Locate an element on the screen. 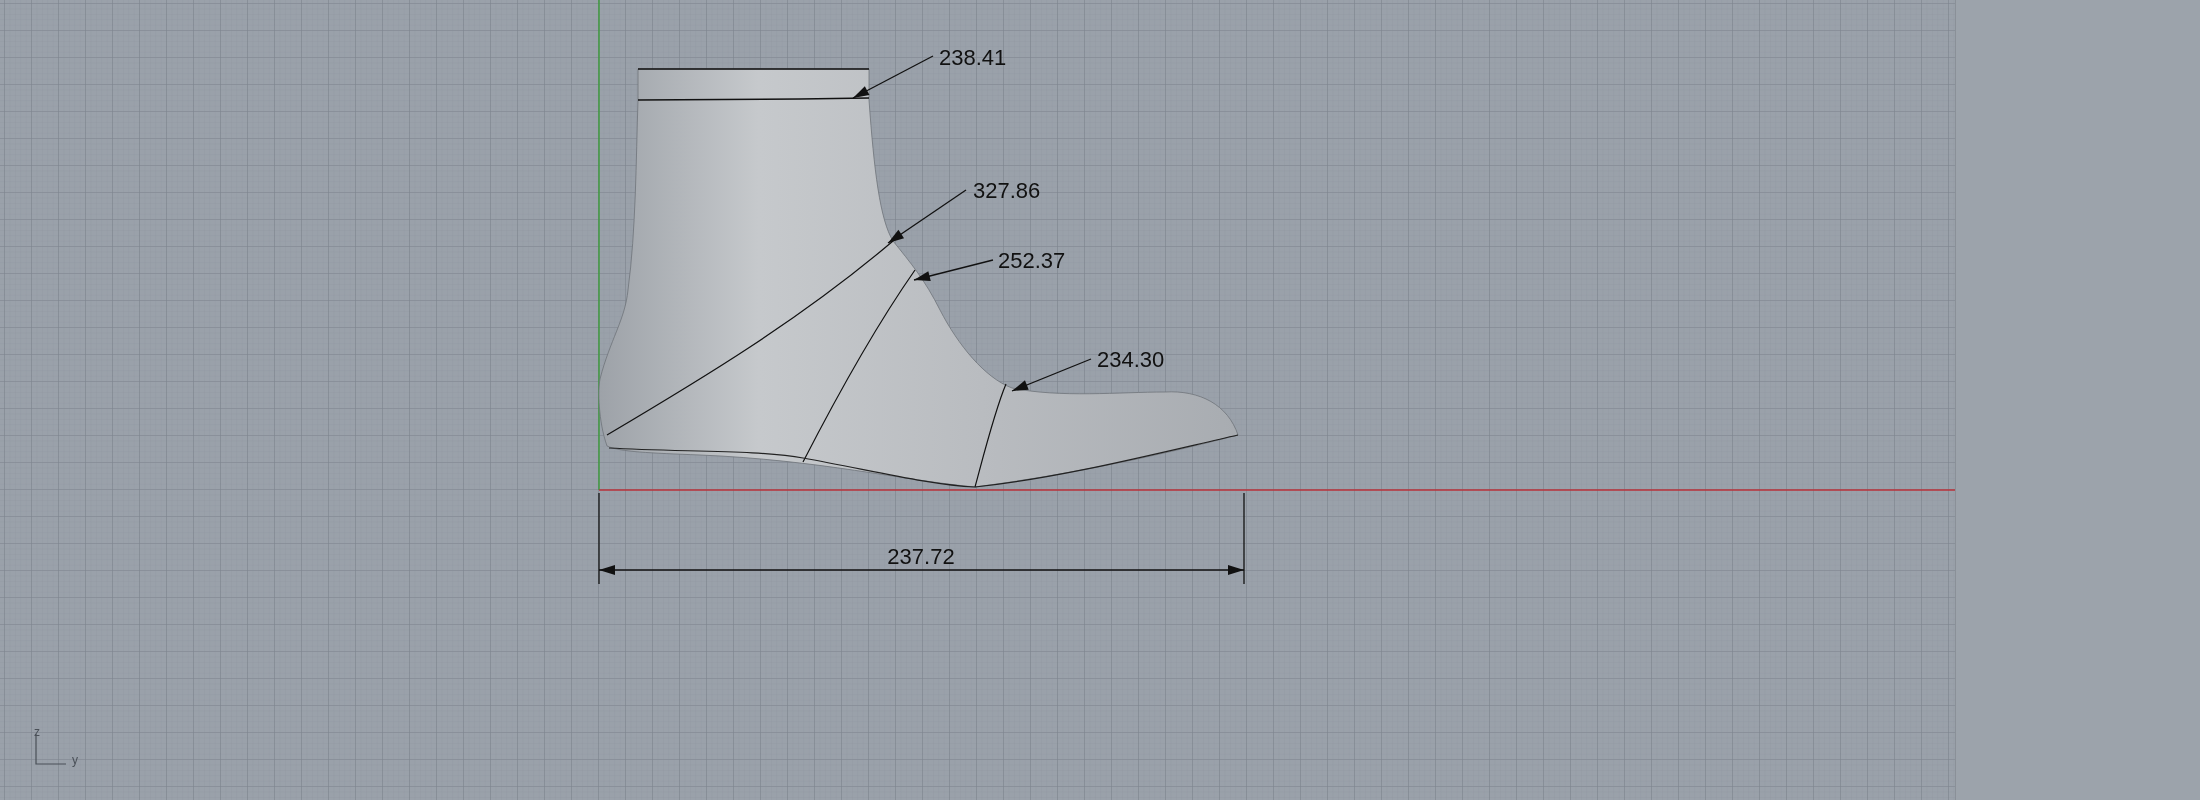 This screenshot has width=2200, height=800. dimension-label: 234.30 is located at coordinates (1131, 359).